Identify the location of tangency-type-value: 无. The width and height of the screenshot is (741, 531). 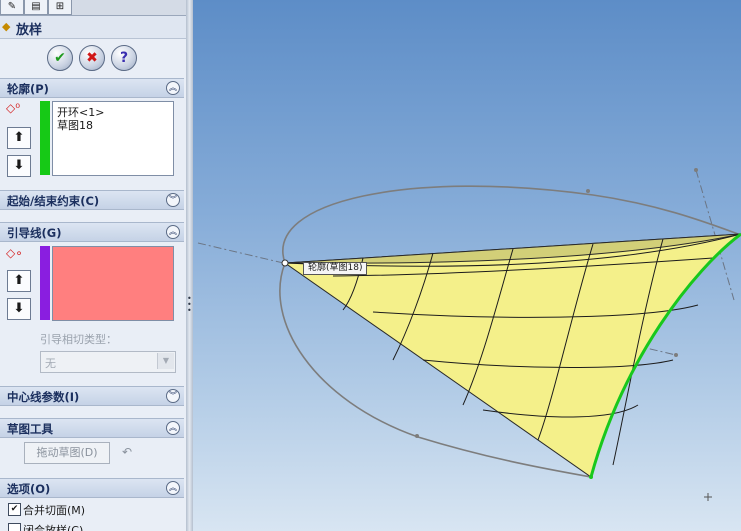
(50, 363).